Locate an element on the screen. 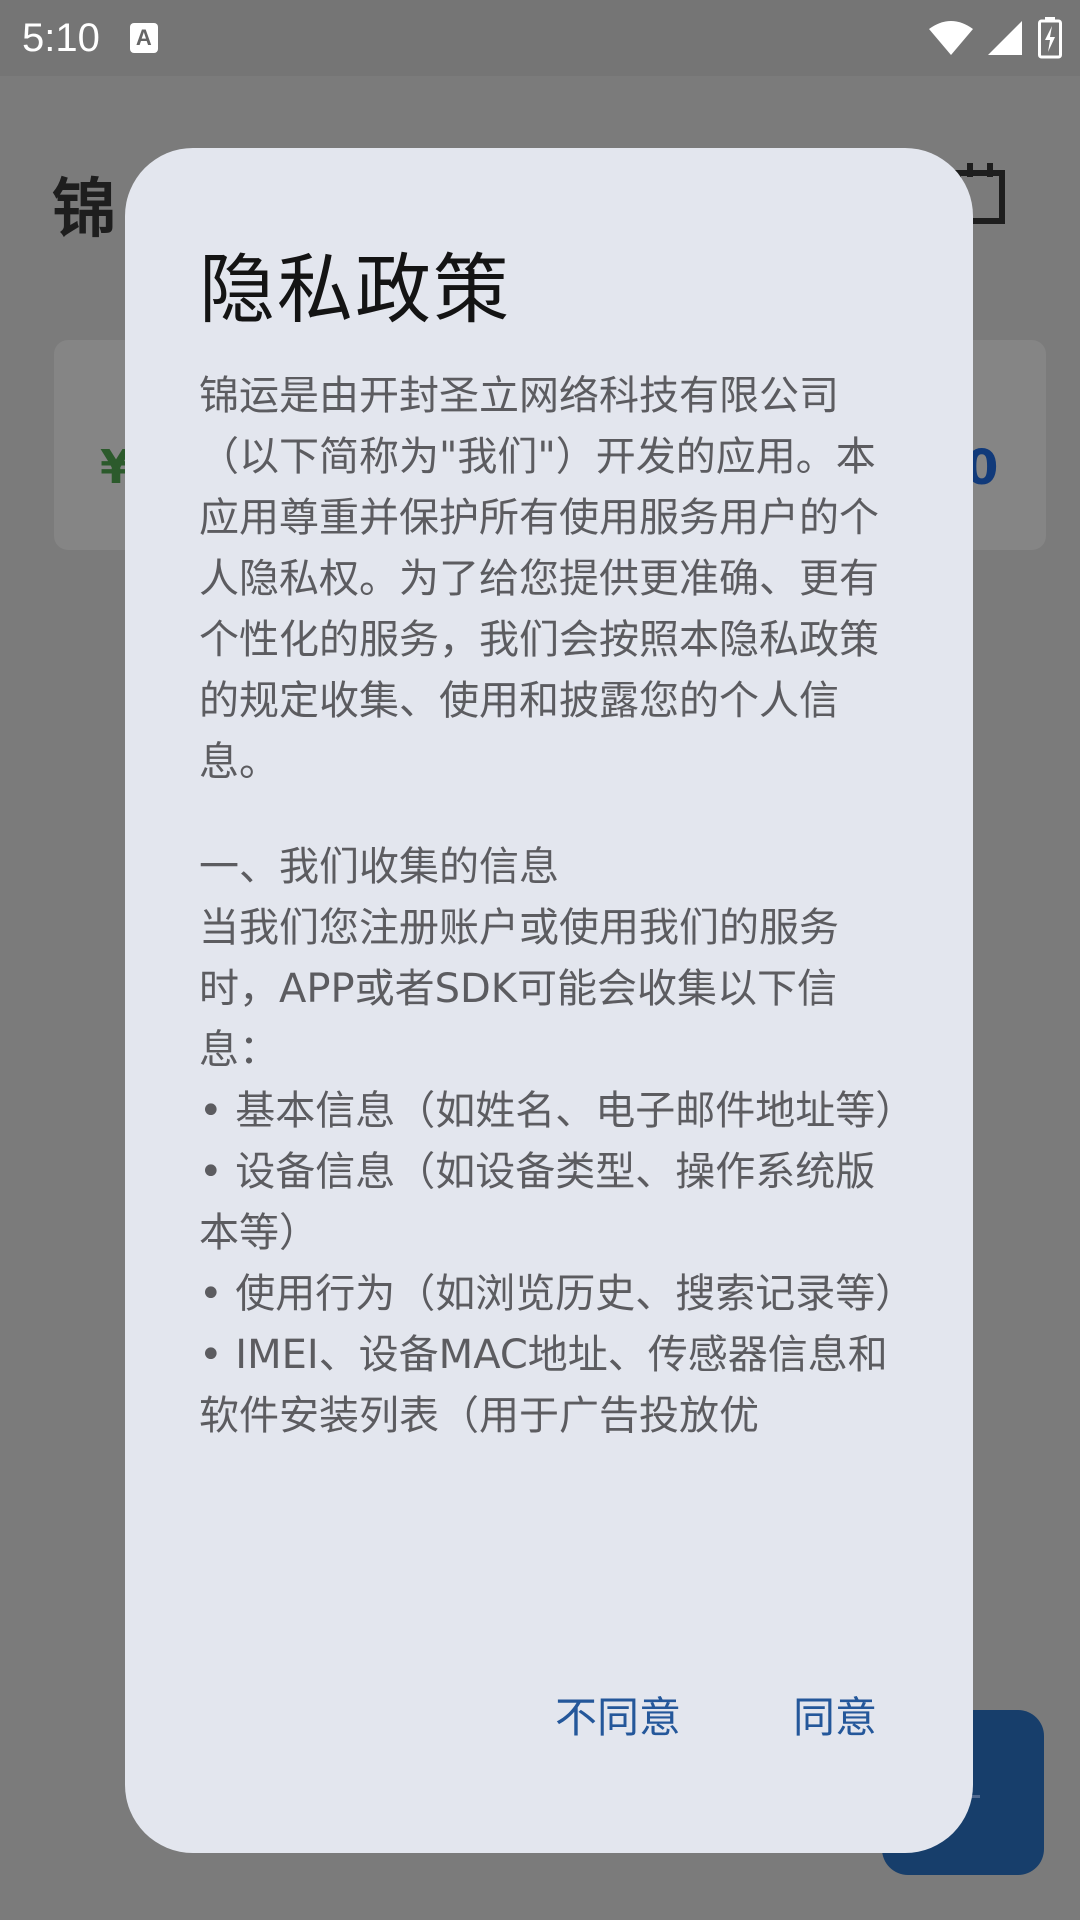 This screenshot has width=1080, height=1920. signal-icon is located at coordinates (1005, 38).